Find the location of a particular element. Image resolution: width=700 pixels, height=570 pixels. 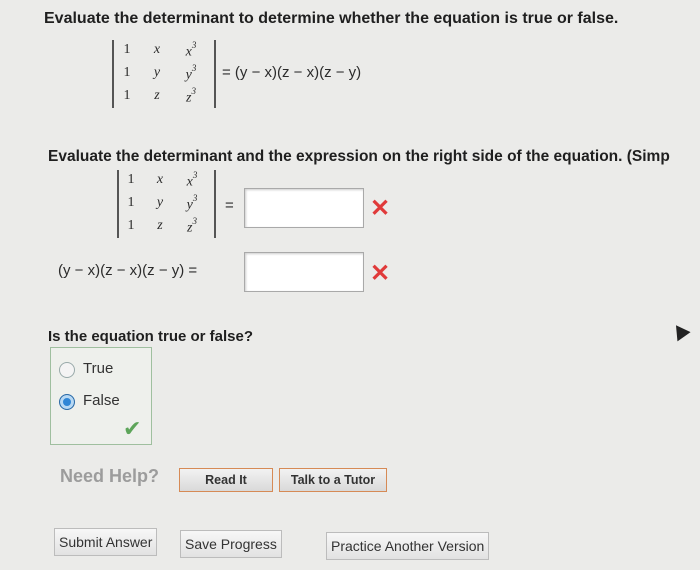

tf-question: Is the equation true or false? is located at coordinates (151, 336).